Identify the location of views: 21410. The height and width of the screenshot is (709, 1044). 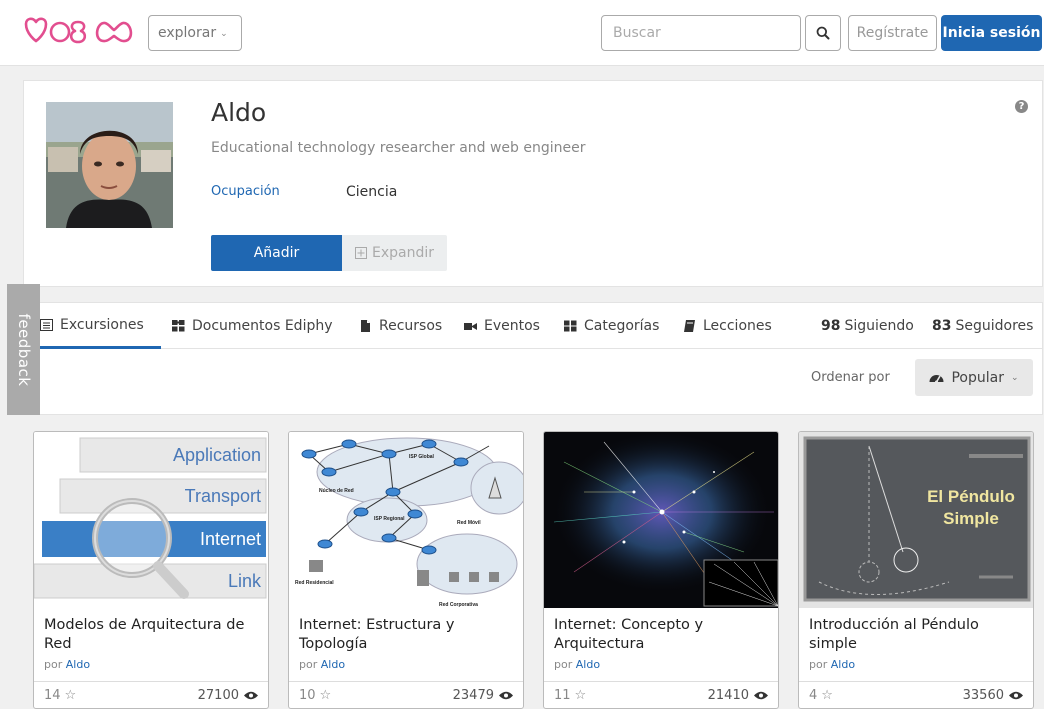
(738, 695).